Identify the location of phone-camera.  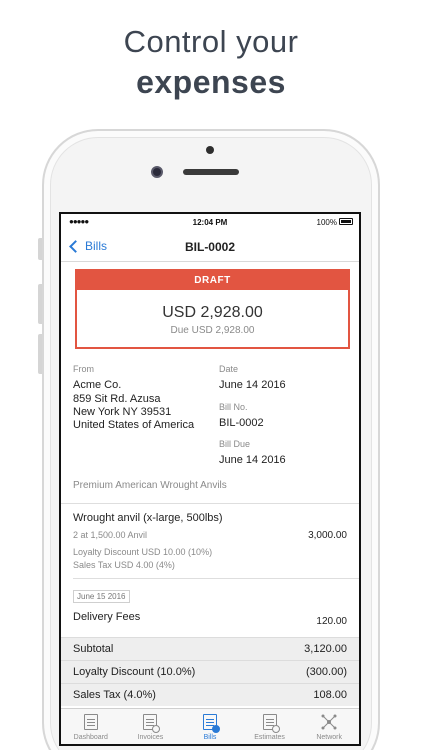
(157, 172).